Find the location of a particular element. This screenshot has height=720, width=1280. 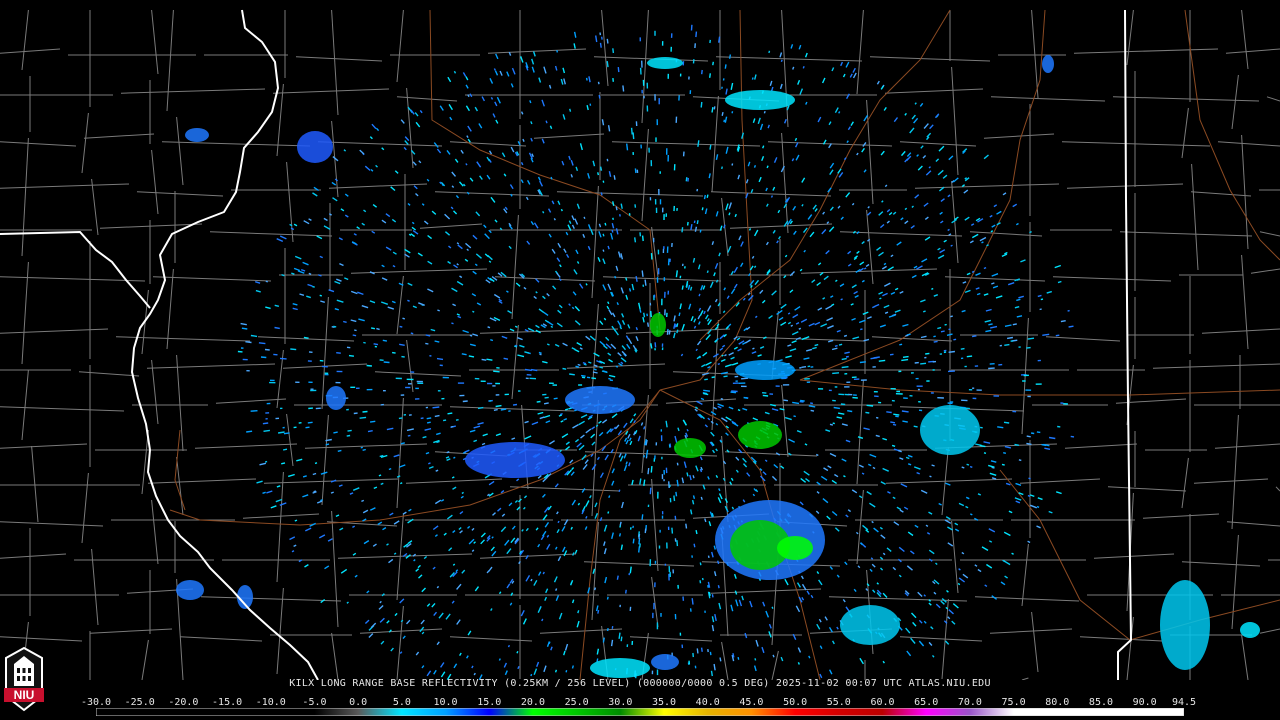

color-scale-label: 55.0 is located at coordinates (838, 702).